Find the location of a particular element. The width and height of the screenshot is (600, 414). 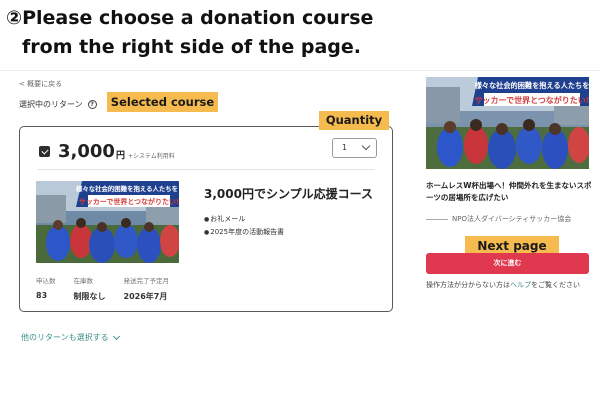

step-title-line-2: from the right side of the page. is located at coordinates (192, 47).